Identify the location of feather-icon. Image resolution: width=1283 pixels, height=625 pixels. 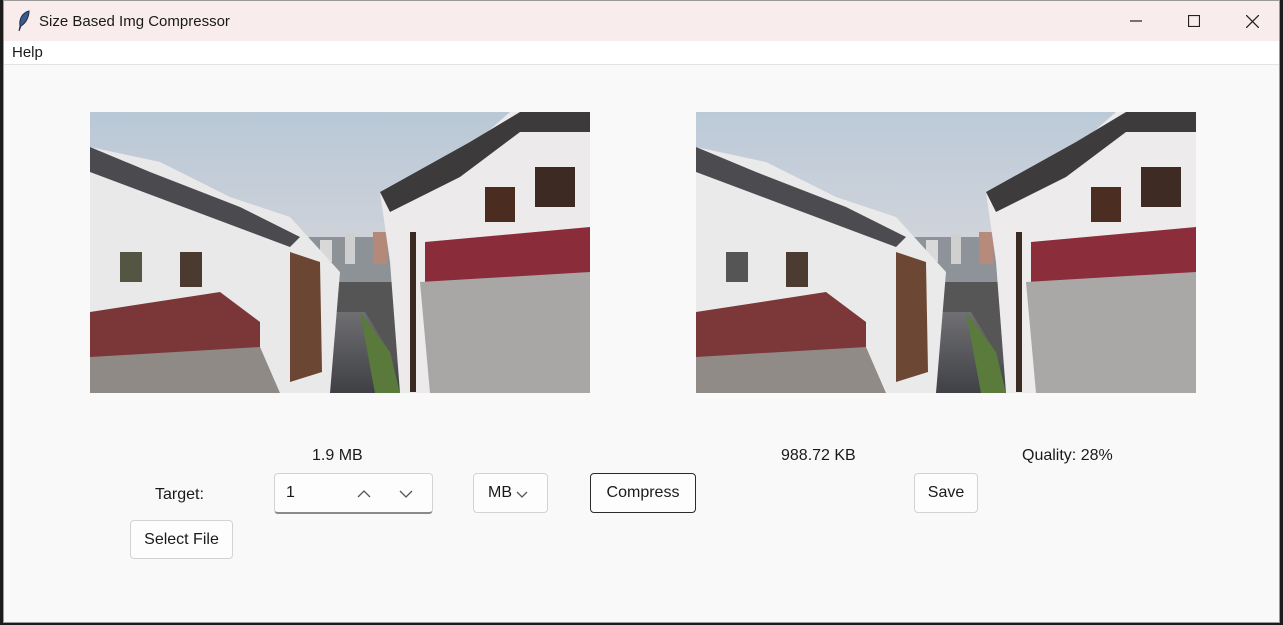
(24, 21).